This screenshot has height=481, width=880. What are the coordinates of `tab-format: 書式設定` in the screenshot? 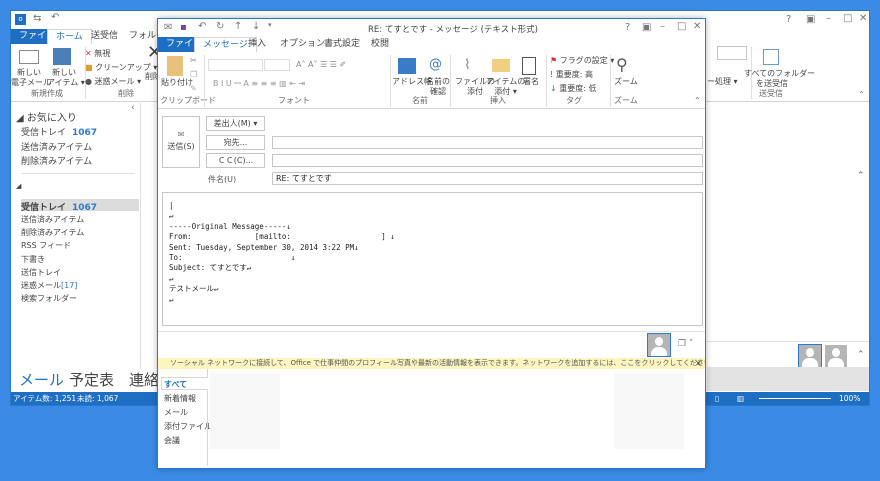 It's located at (342, 44).